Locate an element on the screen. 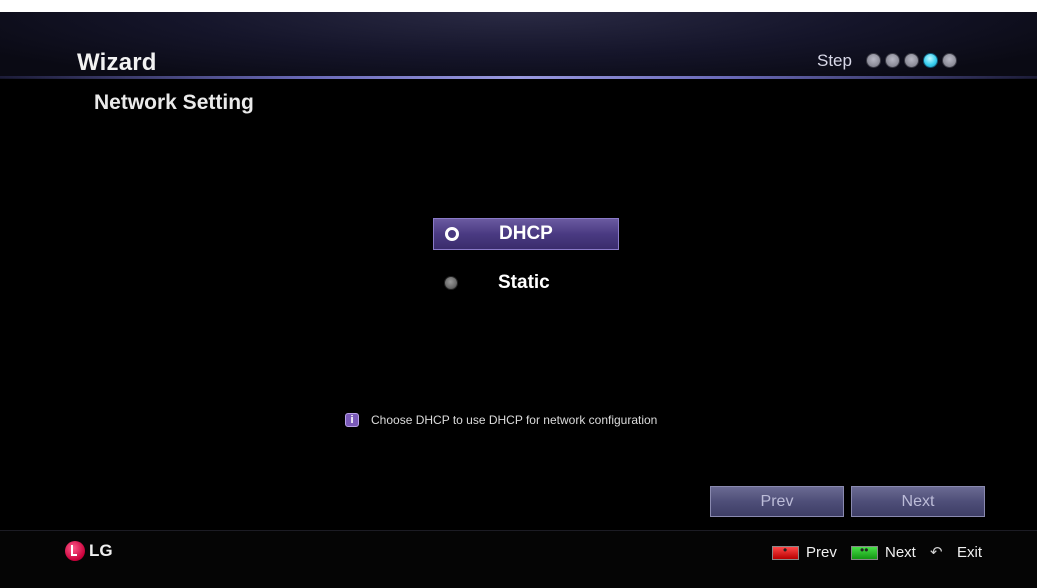 Image resolution: width=1037 pixels, height=588 pixels. dhcp-option: DHCP is located at coordinates (526, 234).